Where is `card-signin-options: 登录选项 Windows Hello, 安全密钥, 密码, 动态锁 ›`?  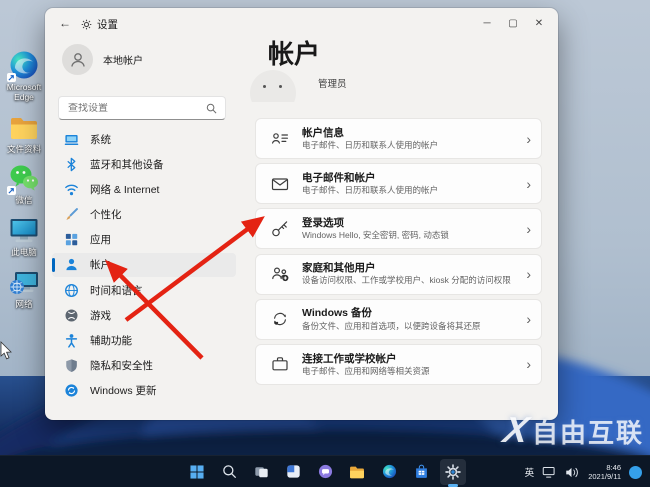 card-signin-options: 登录选项 Windows Hello, 安全密钥, 密码, 动态锁 › is located at coordinates (398, 229).